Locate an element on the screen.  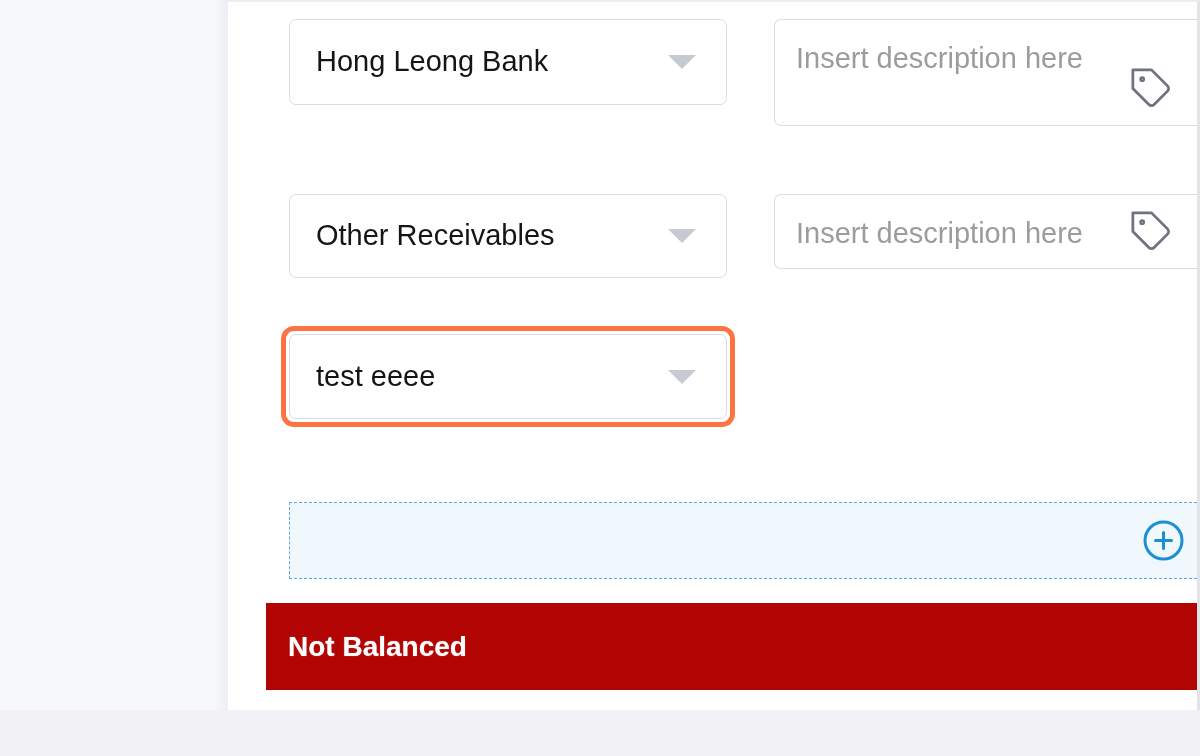
account-dropdown: Other Receivables is located at coordinates (508, 236).